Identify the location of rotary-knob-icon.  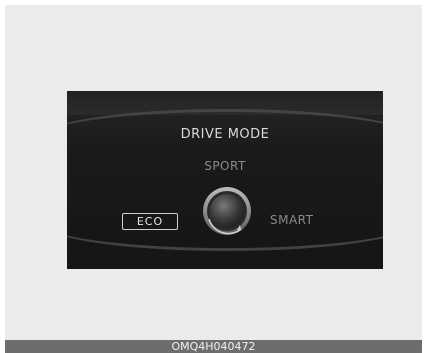
(227, 211).